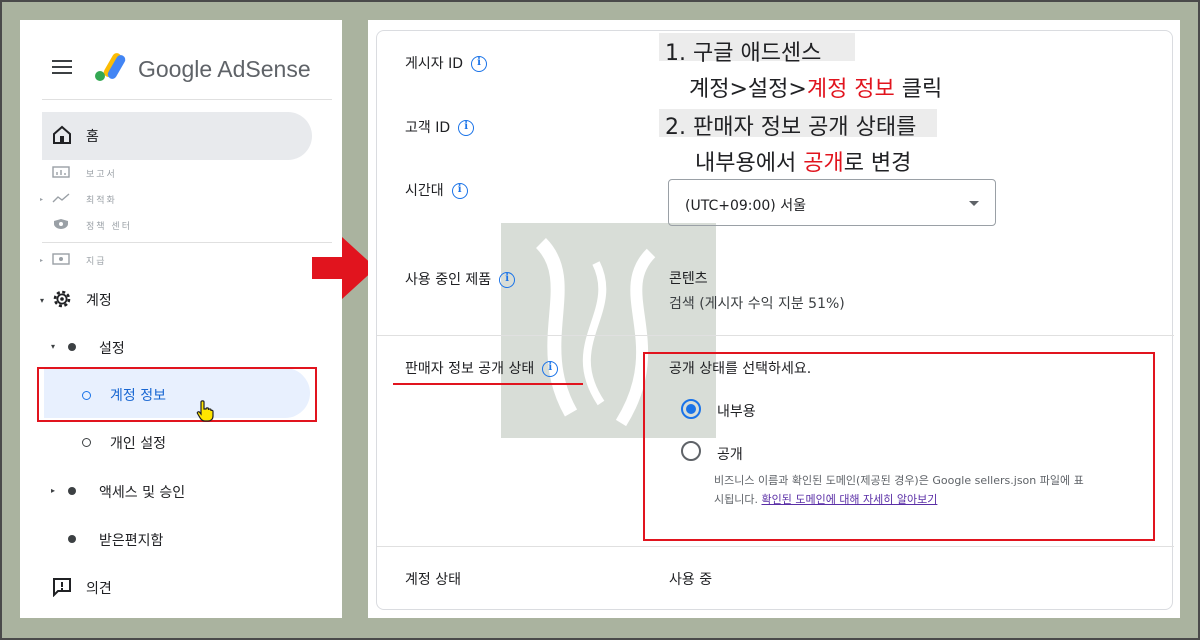 This screenshot has height=640, width=1200. What do you see at coordinates (110, 67) in the screenshot?
I see `adsense-logo-icon` at bounding box center [110, 67].